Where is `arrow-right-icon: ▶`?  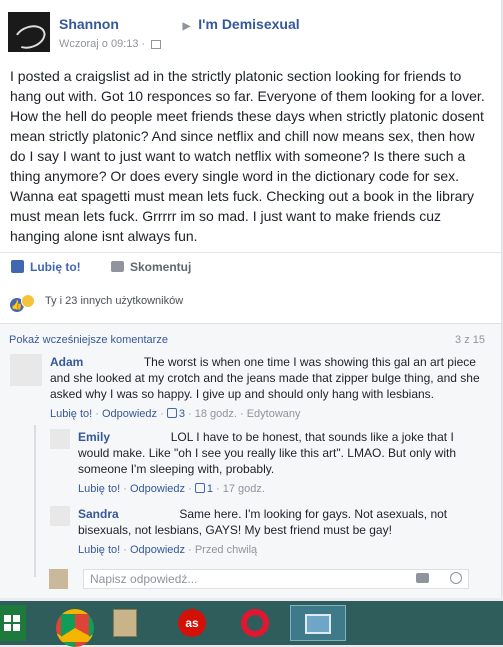
arrow-right-icon: ▶ is located at coordinates (186, 26).